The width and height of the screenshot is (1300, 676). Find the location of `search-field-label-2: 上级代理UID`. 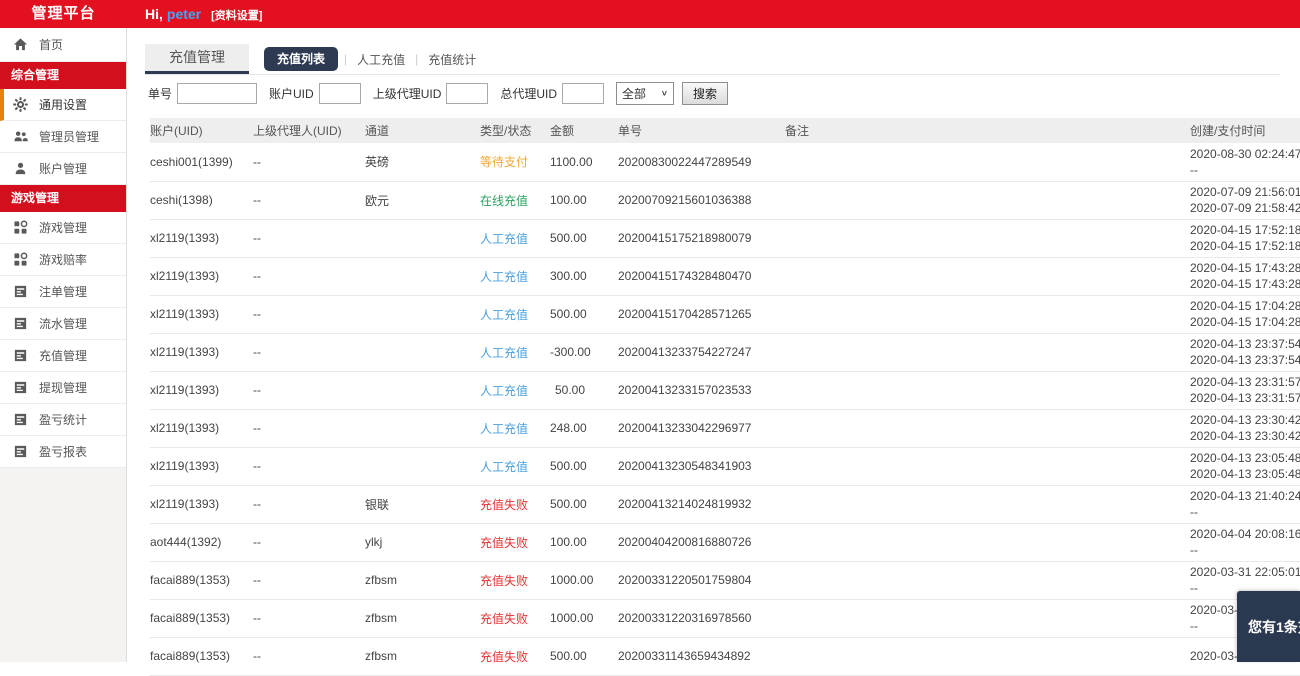

search-field-label-2: 上级代理UID is located at coordinates (407, 94).